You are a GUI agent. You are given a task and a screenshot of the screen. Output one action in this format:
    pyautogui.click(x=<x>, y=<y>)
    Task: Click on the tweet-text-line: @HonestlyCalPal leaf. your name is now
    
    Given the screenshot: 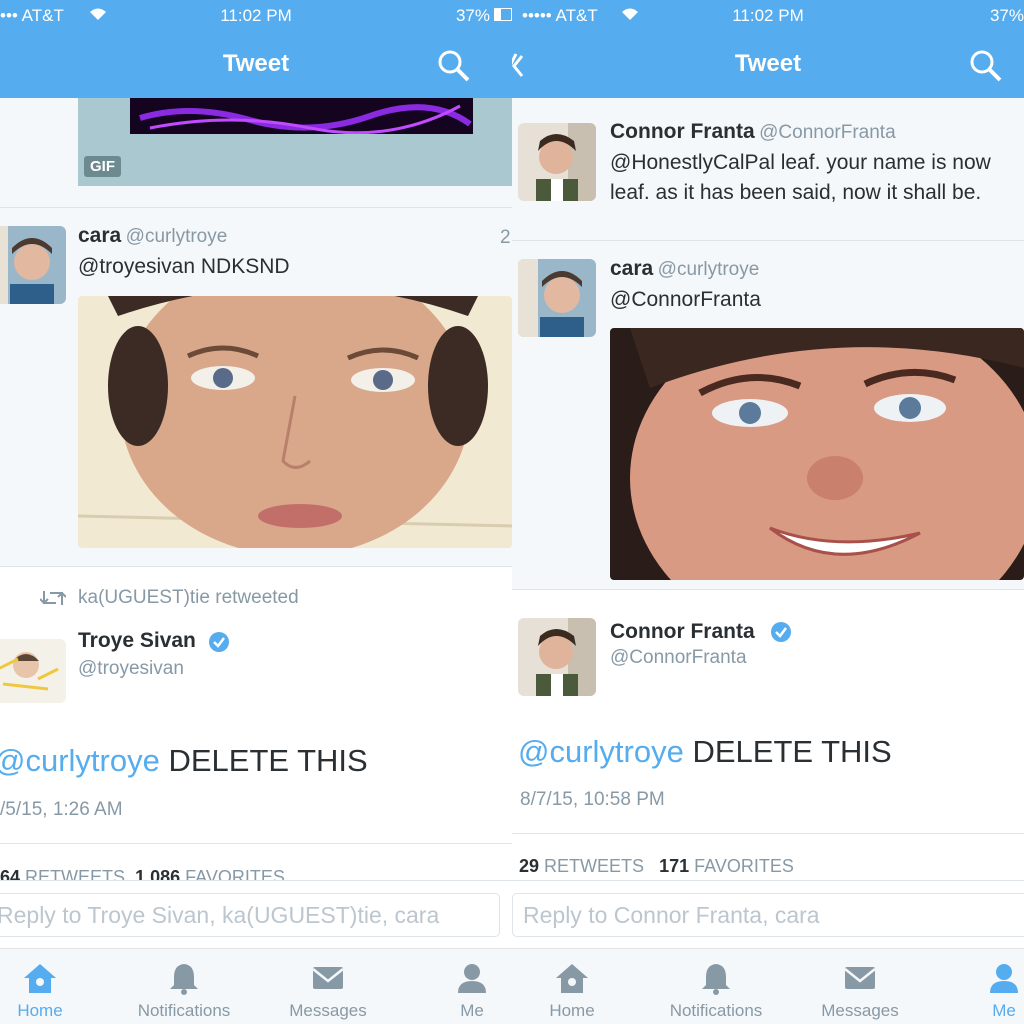 What is the action you would take?
    pyautogui.click(x=800, y=162)
    